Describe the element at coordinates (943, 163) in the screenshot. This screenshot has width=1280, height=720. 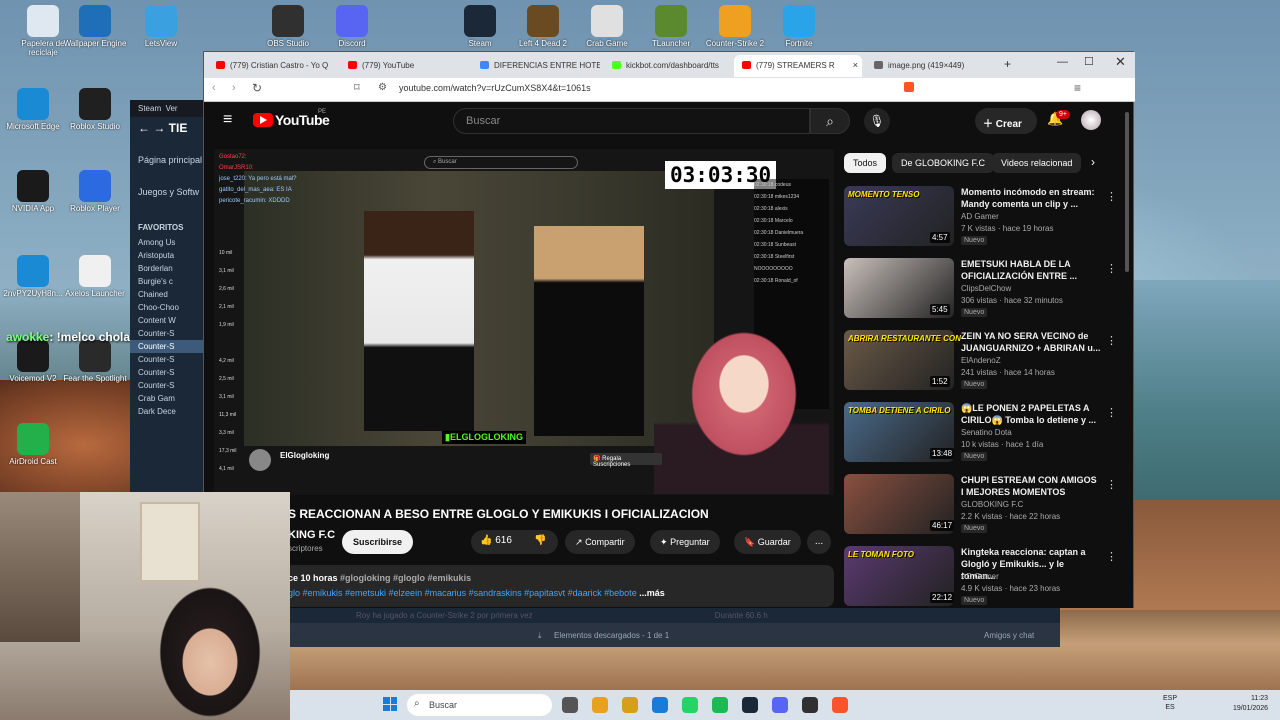
I see `filter-chip: De GLOBOKING F.C` at that location.